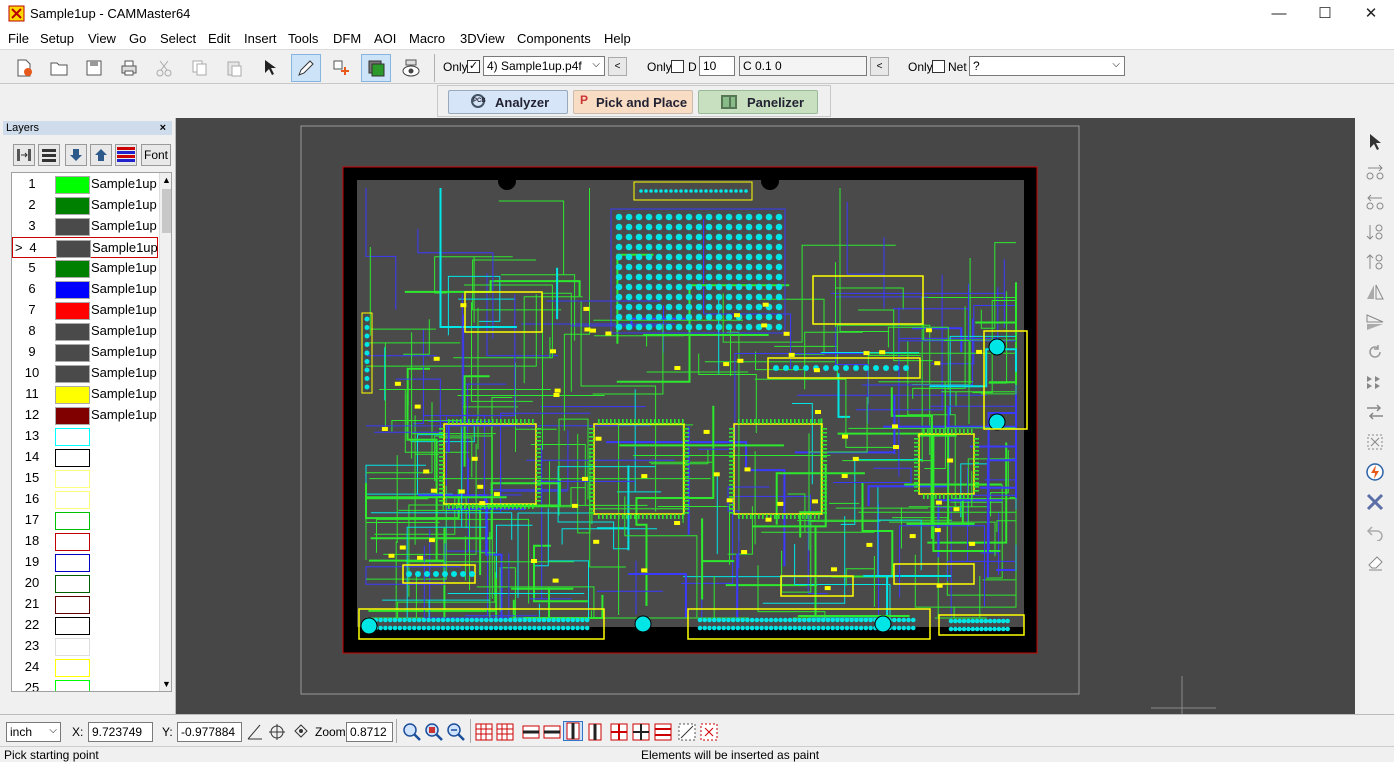  What do you see at coordinates (156, 155) in the screenshot?
I see `font-button: Font` at bounding box center [156, 155].